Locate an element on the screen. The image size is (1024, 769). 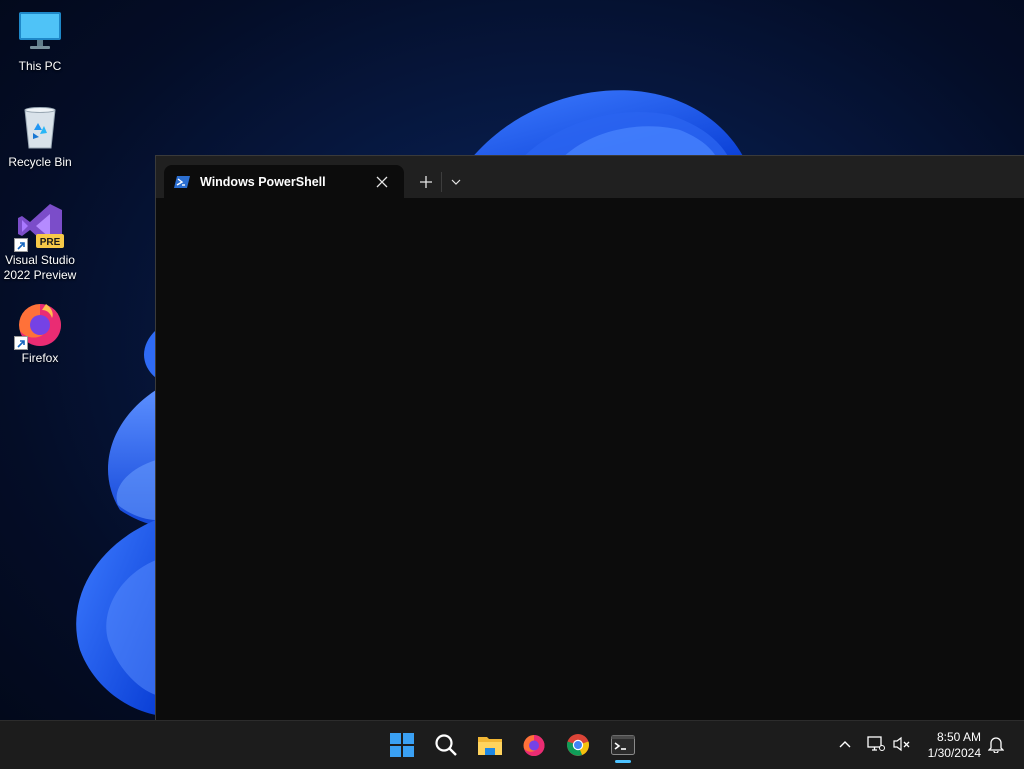
desktop-icon-label: Visual Studio 2022 Preview is located at coordinates (40, 267).